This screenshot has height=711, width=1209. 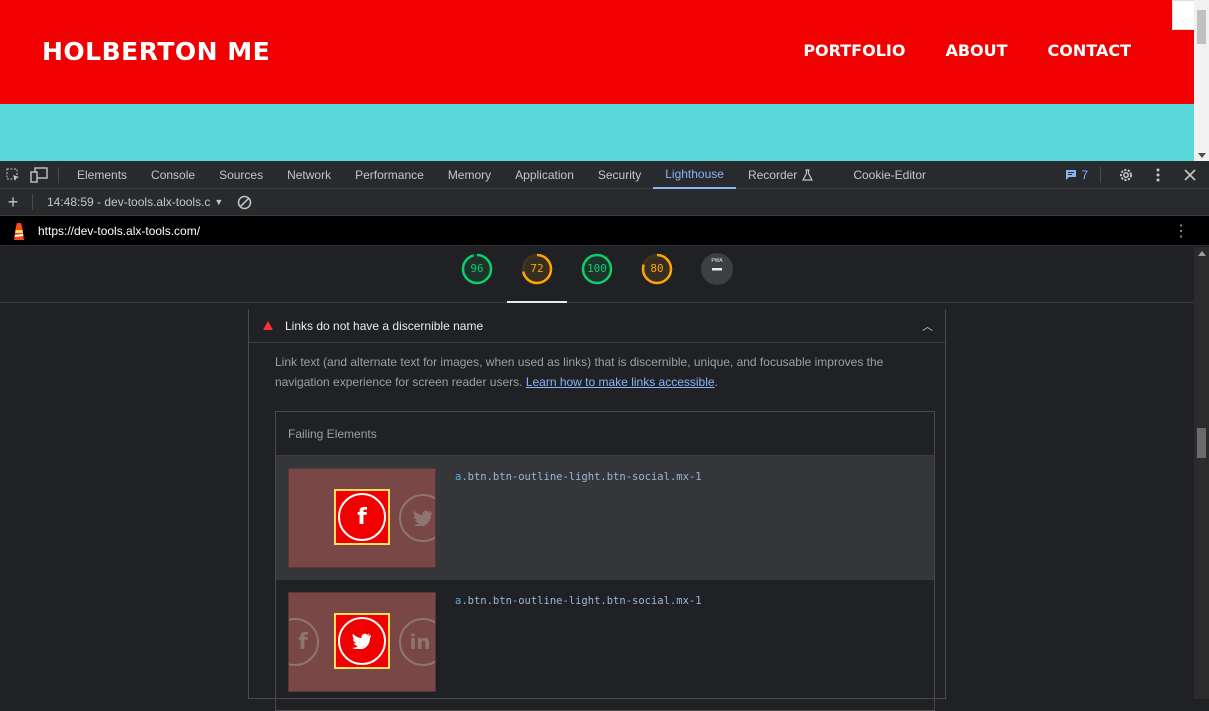 I want to click on report-selector: 14:48:59 - dev-tools.alx-tools.c ▼, so click(x=135, y=202).